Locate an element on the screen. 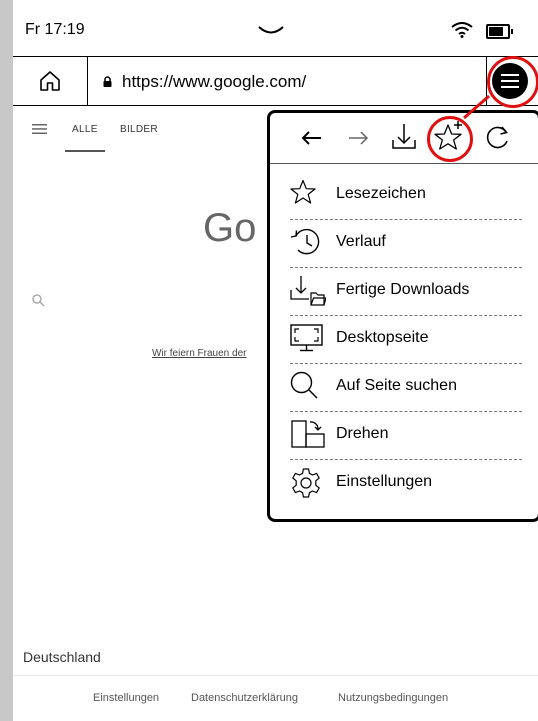  reload-icon is located at coordinates (498, 138).